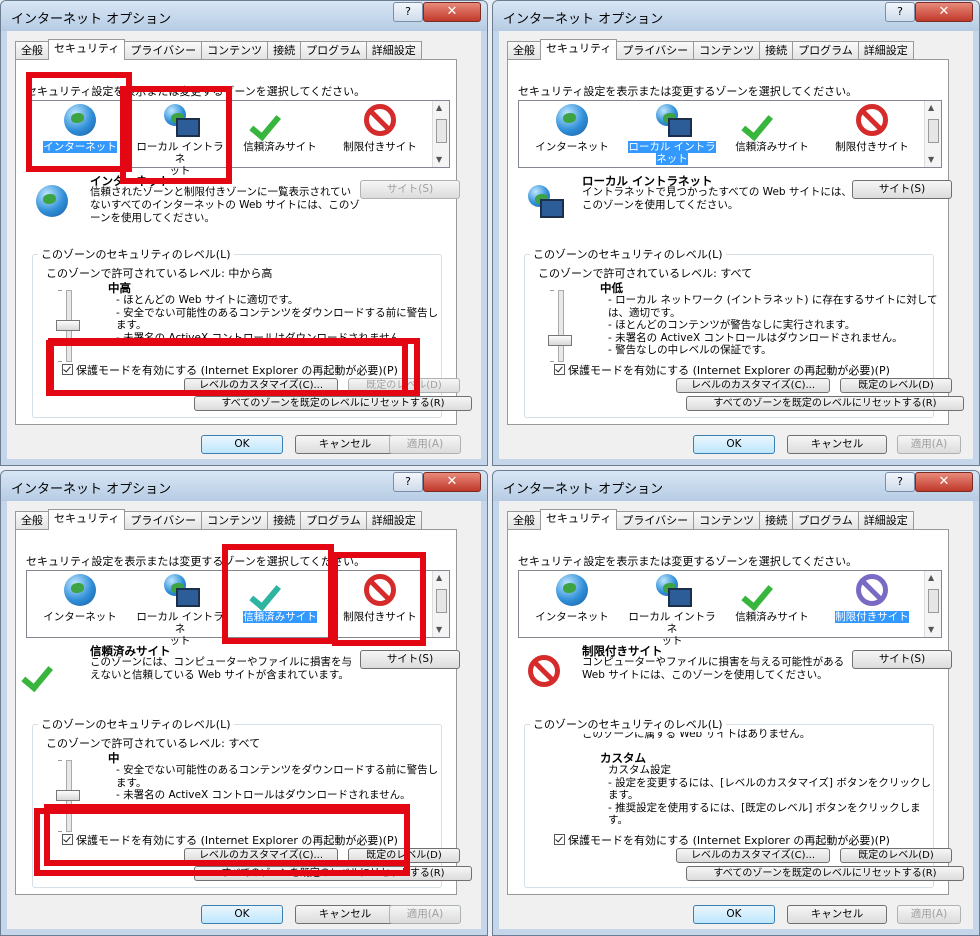  I want to click on zone-label: ローカル イントラネット, so click(180, 629).